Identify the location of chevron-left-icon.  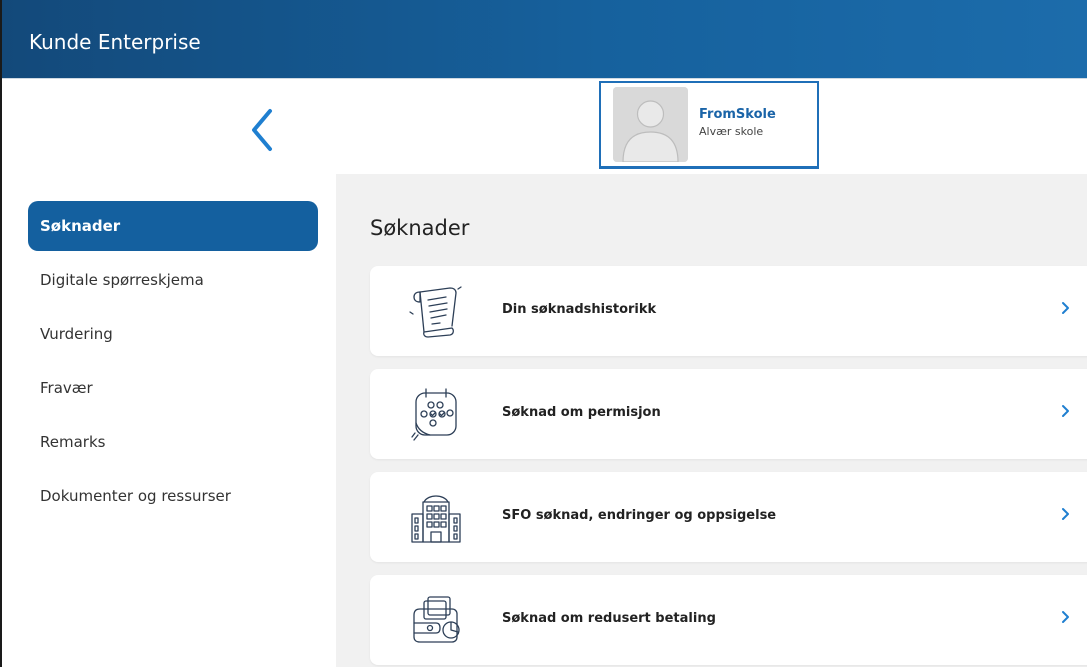
(262, 130).